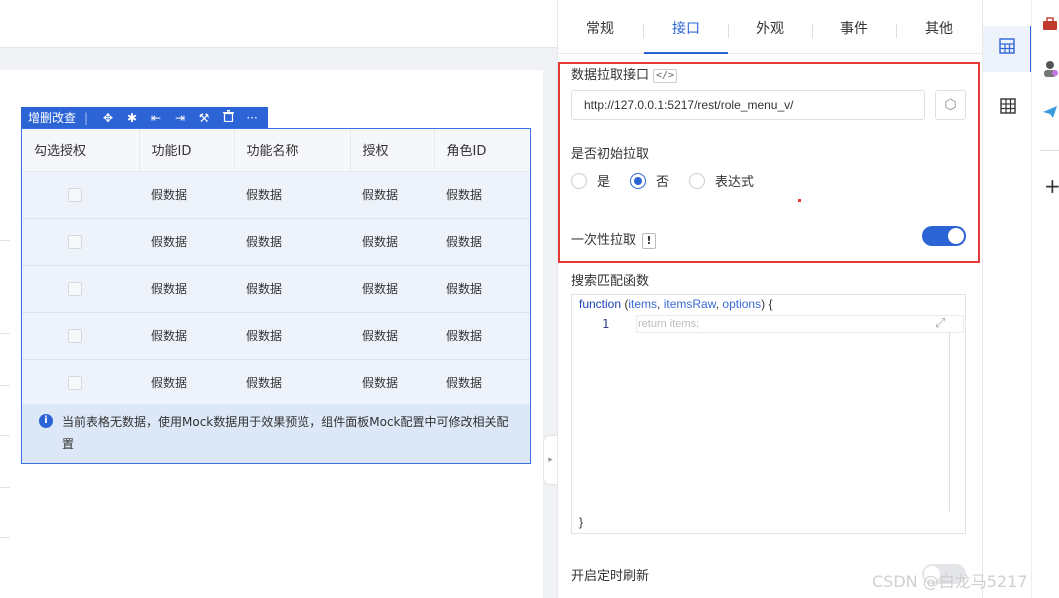 This screenshot has height=598, width=1059. Describe the element at coordinates (180, 118) in the screenshot. I see `align-right-icon: ⇥` at that location.